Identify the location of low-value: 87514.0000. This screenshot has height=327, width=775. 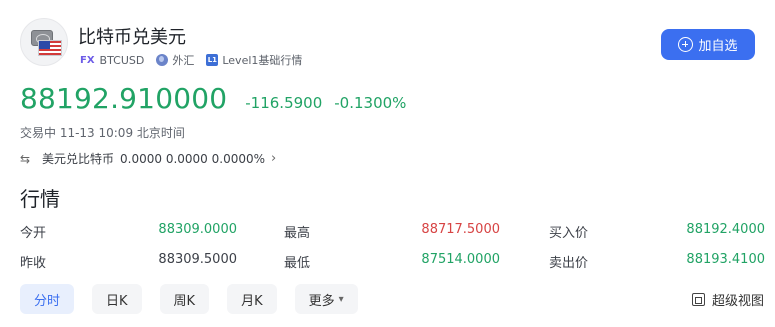
(460, 259).